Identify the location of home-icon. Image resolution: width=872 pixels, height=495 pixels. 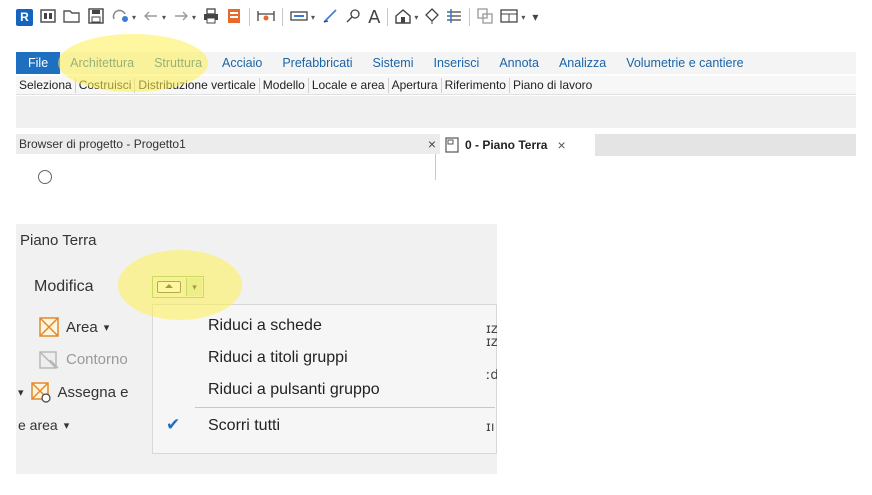
(403, 17).